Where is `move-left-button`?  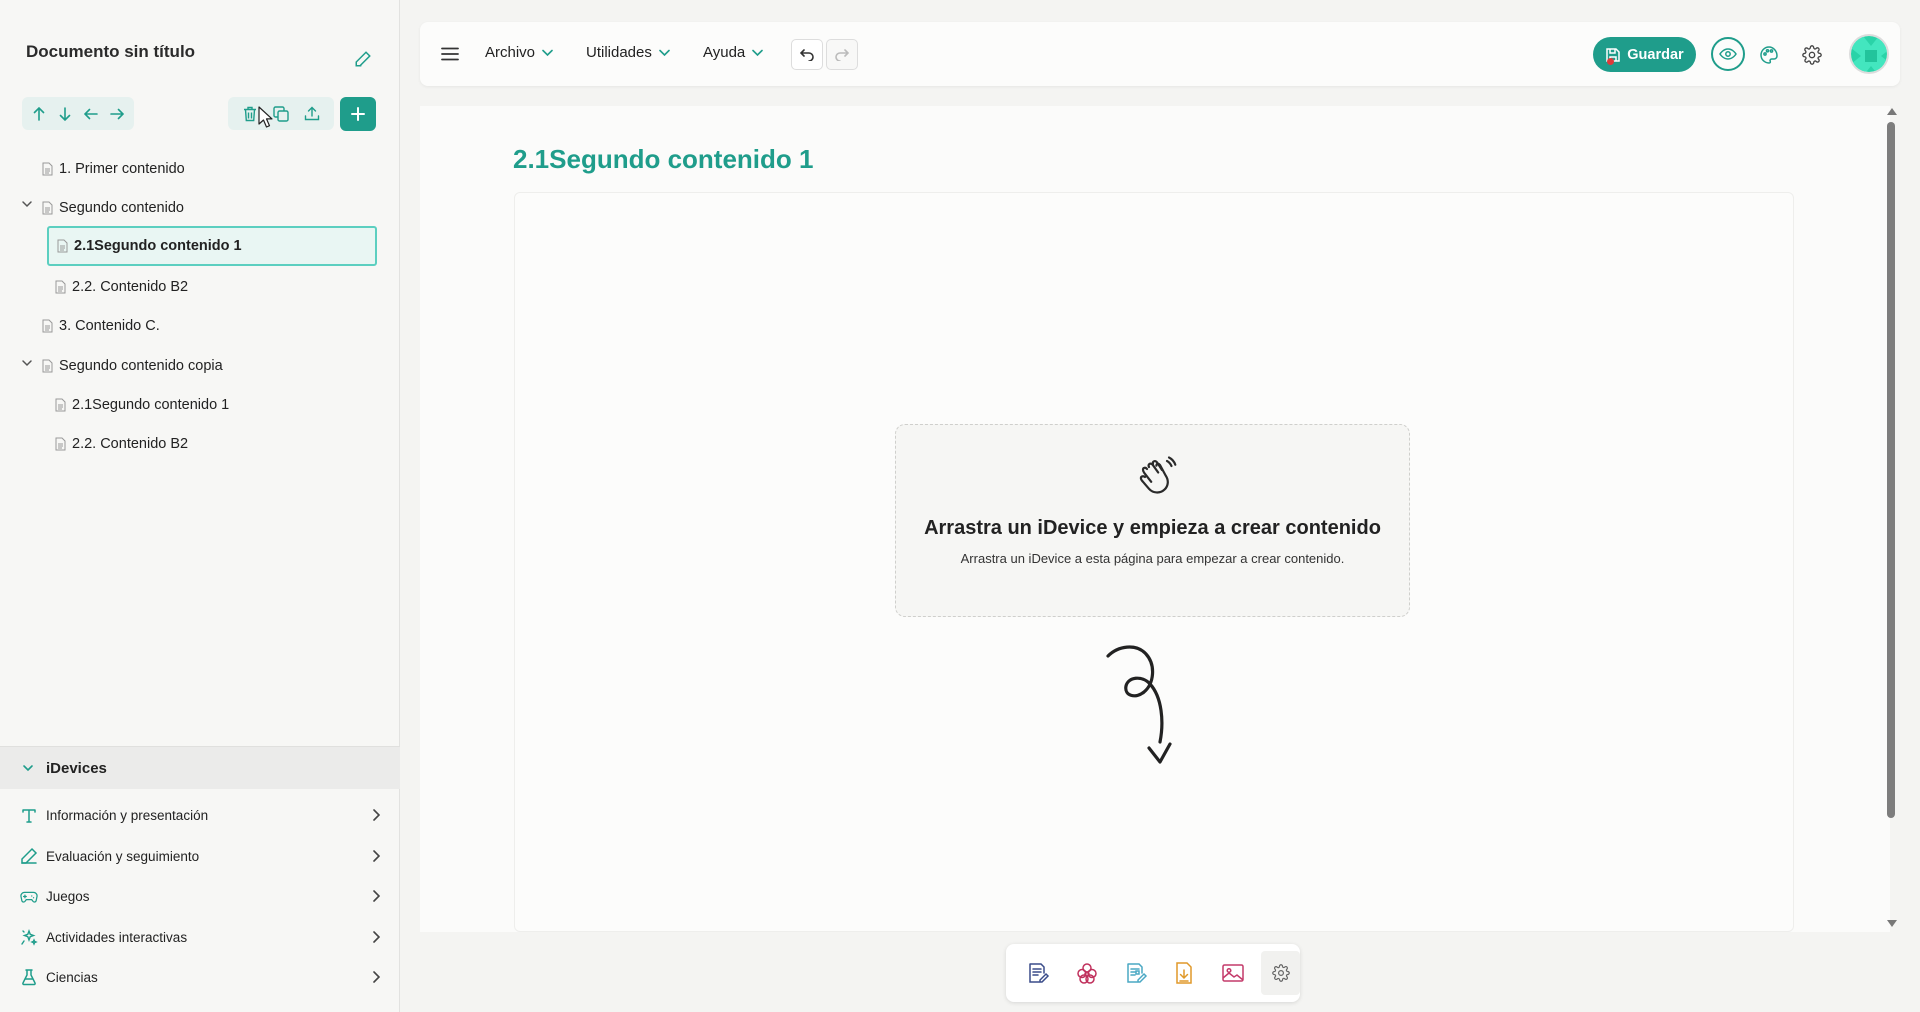
move-left-button is located at coordinates (91, 114).